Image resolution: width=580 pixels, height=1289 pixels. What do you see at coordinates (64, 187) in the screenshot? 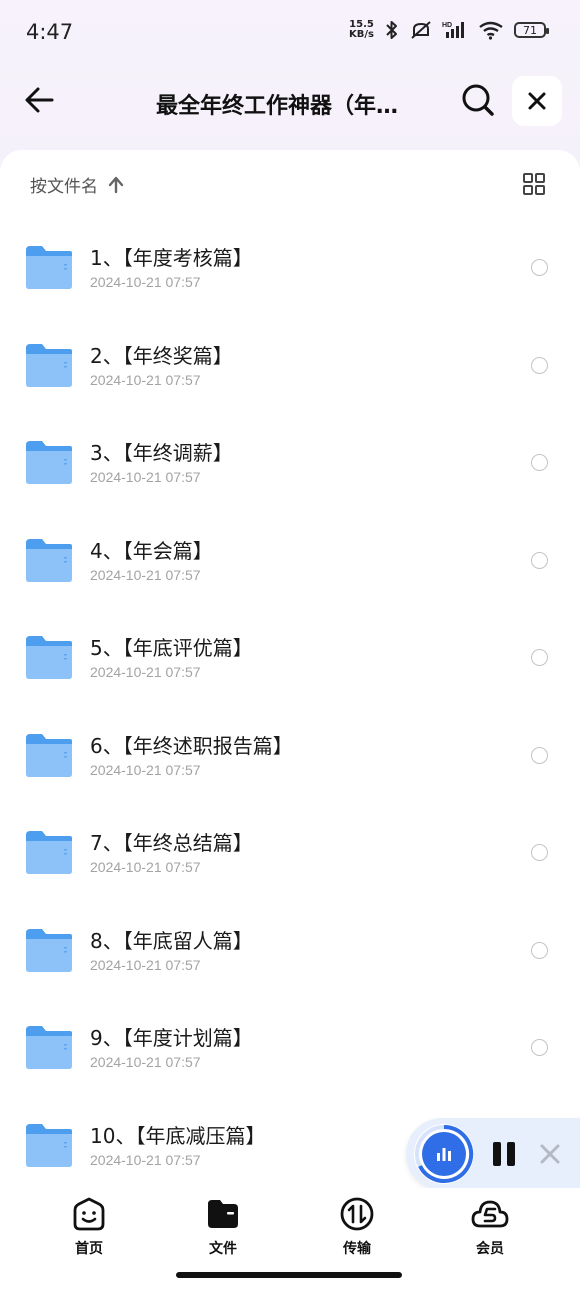
I see `sort-label: 按文件名` at bounding box center [64, 187].